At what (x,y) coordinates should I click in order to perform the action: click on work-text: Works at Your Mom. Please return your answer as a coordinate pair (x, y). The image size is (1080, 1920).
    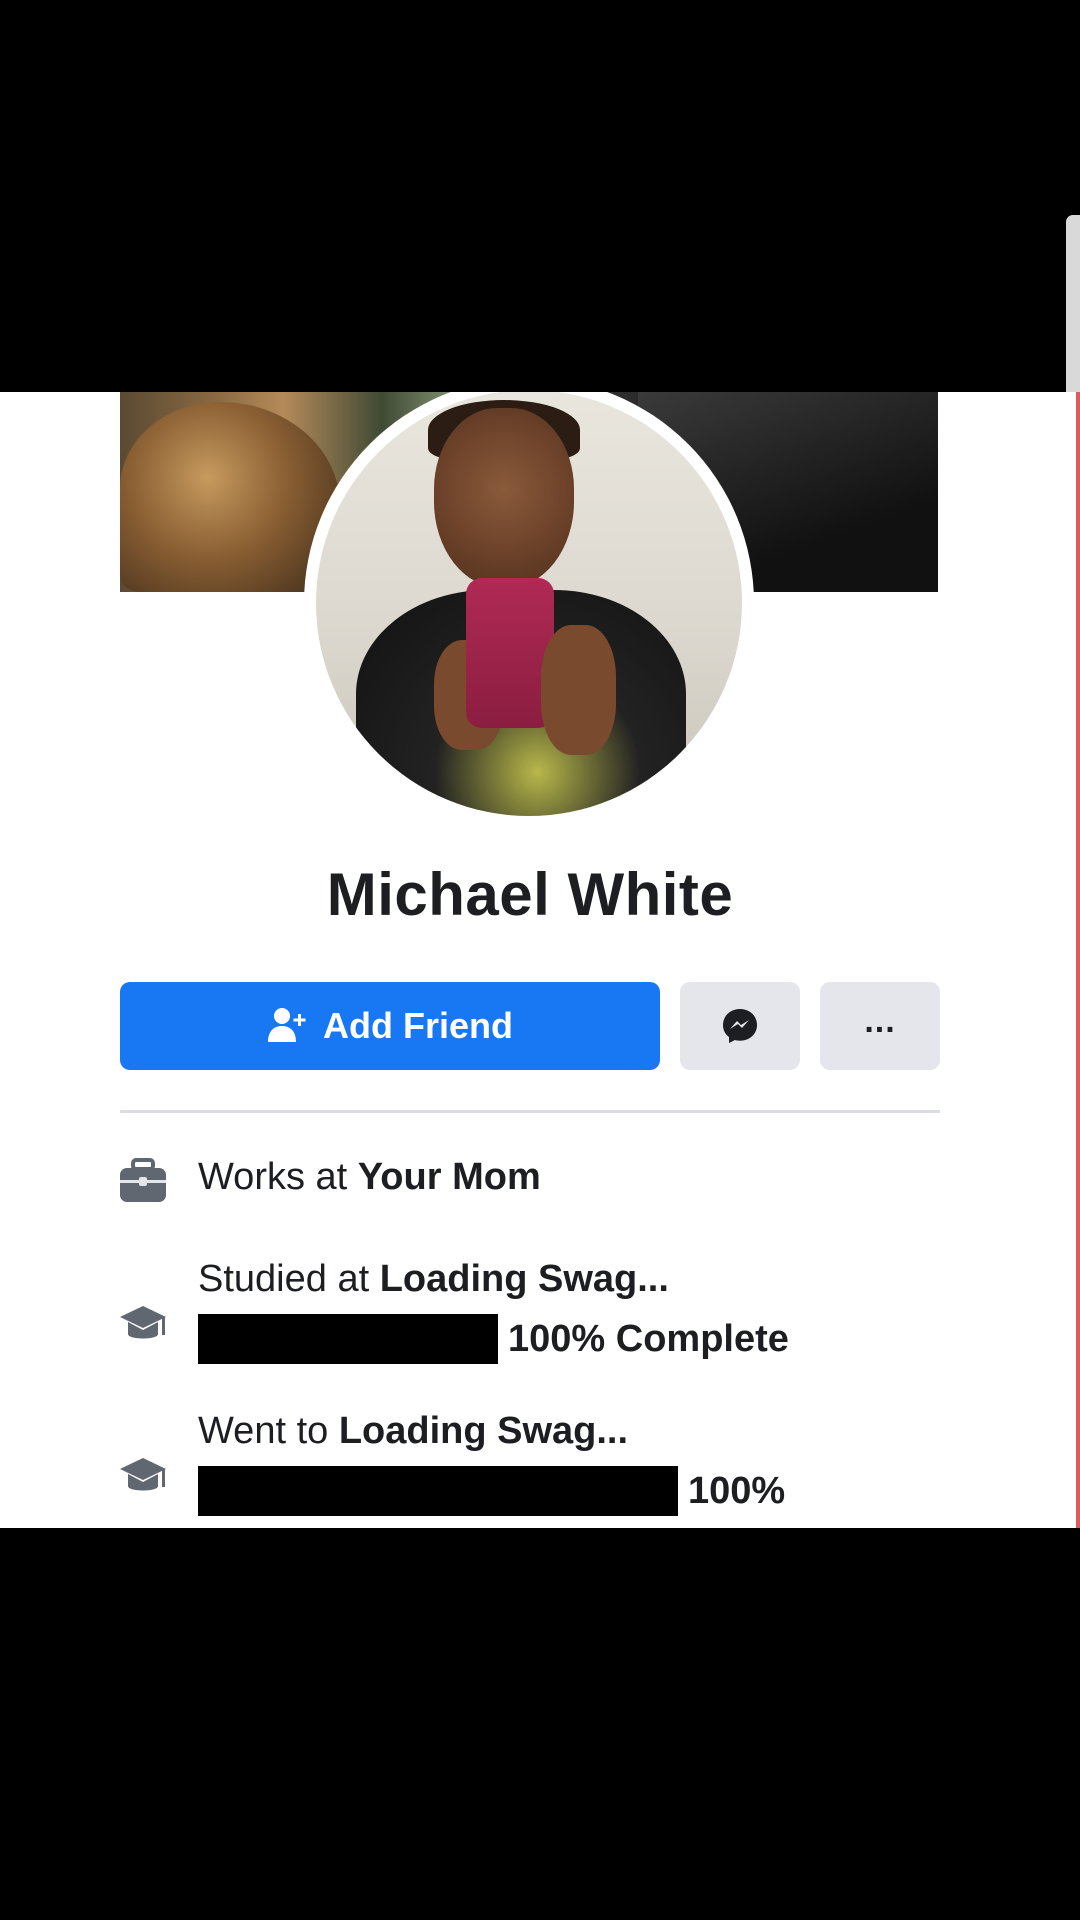
    Looking at the image, I should click on (369, 1177).